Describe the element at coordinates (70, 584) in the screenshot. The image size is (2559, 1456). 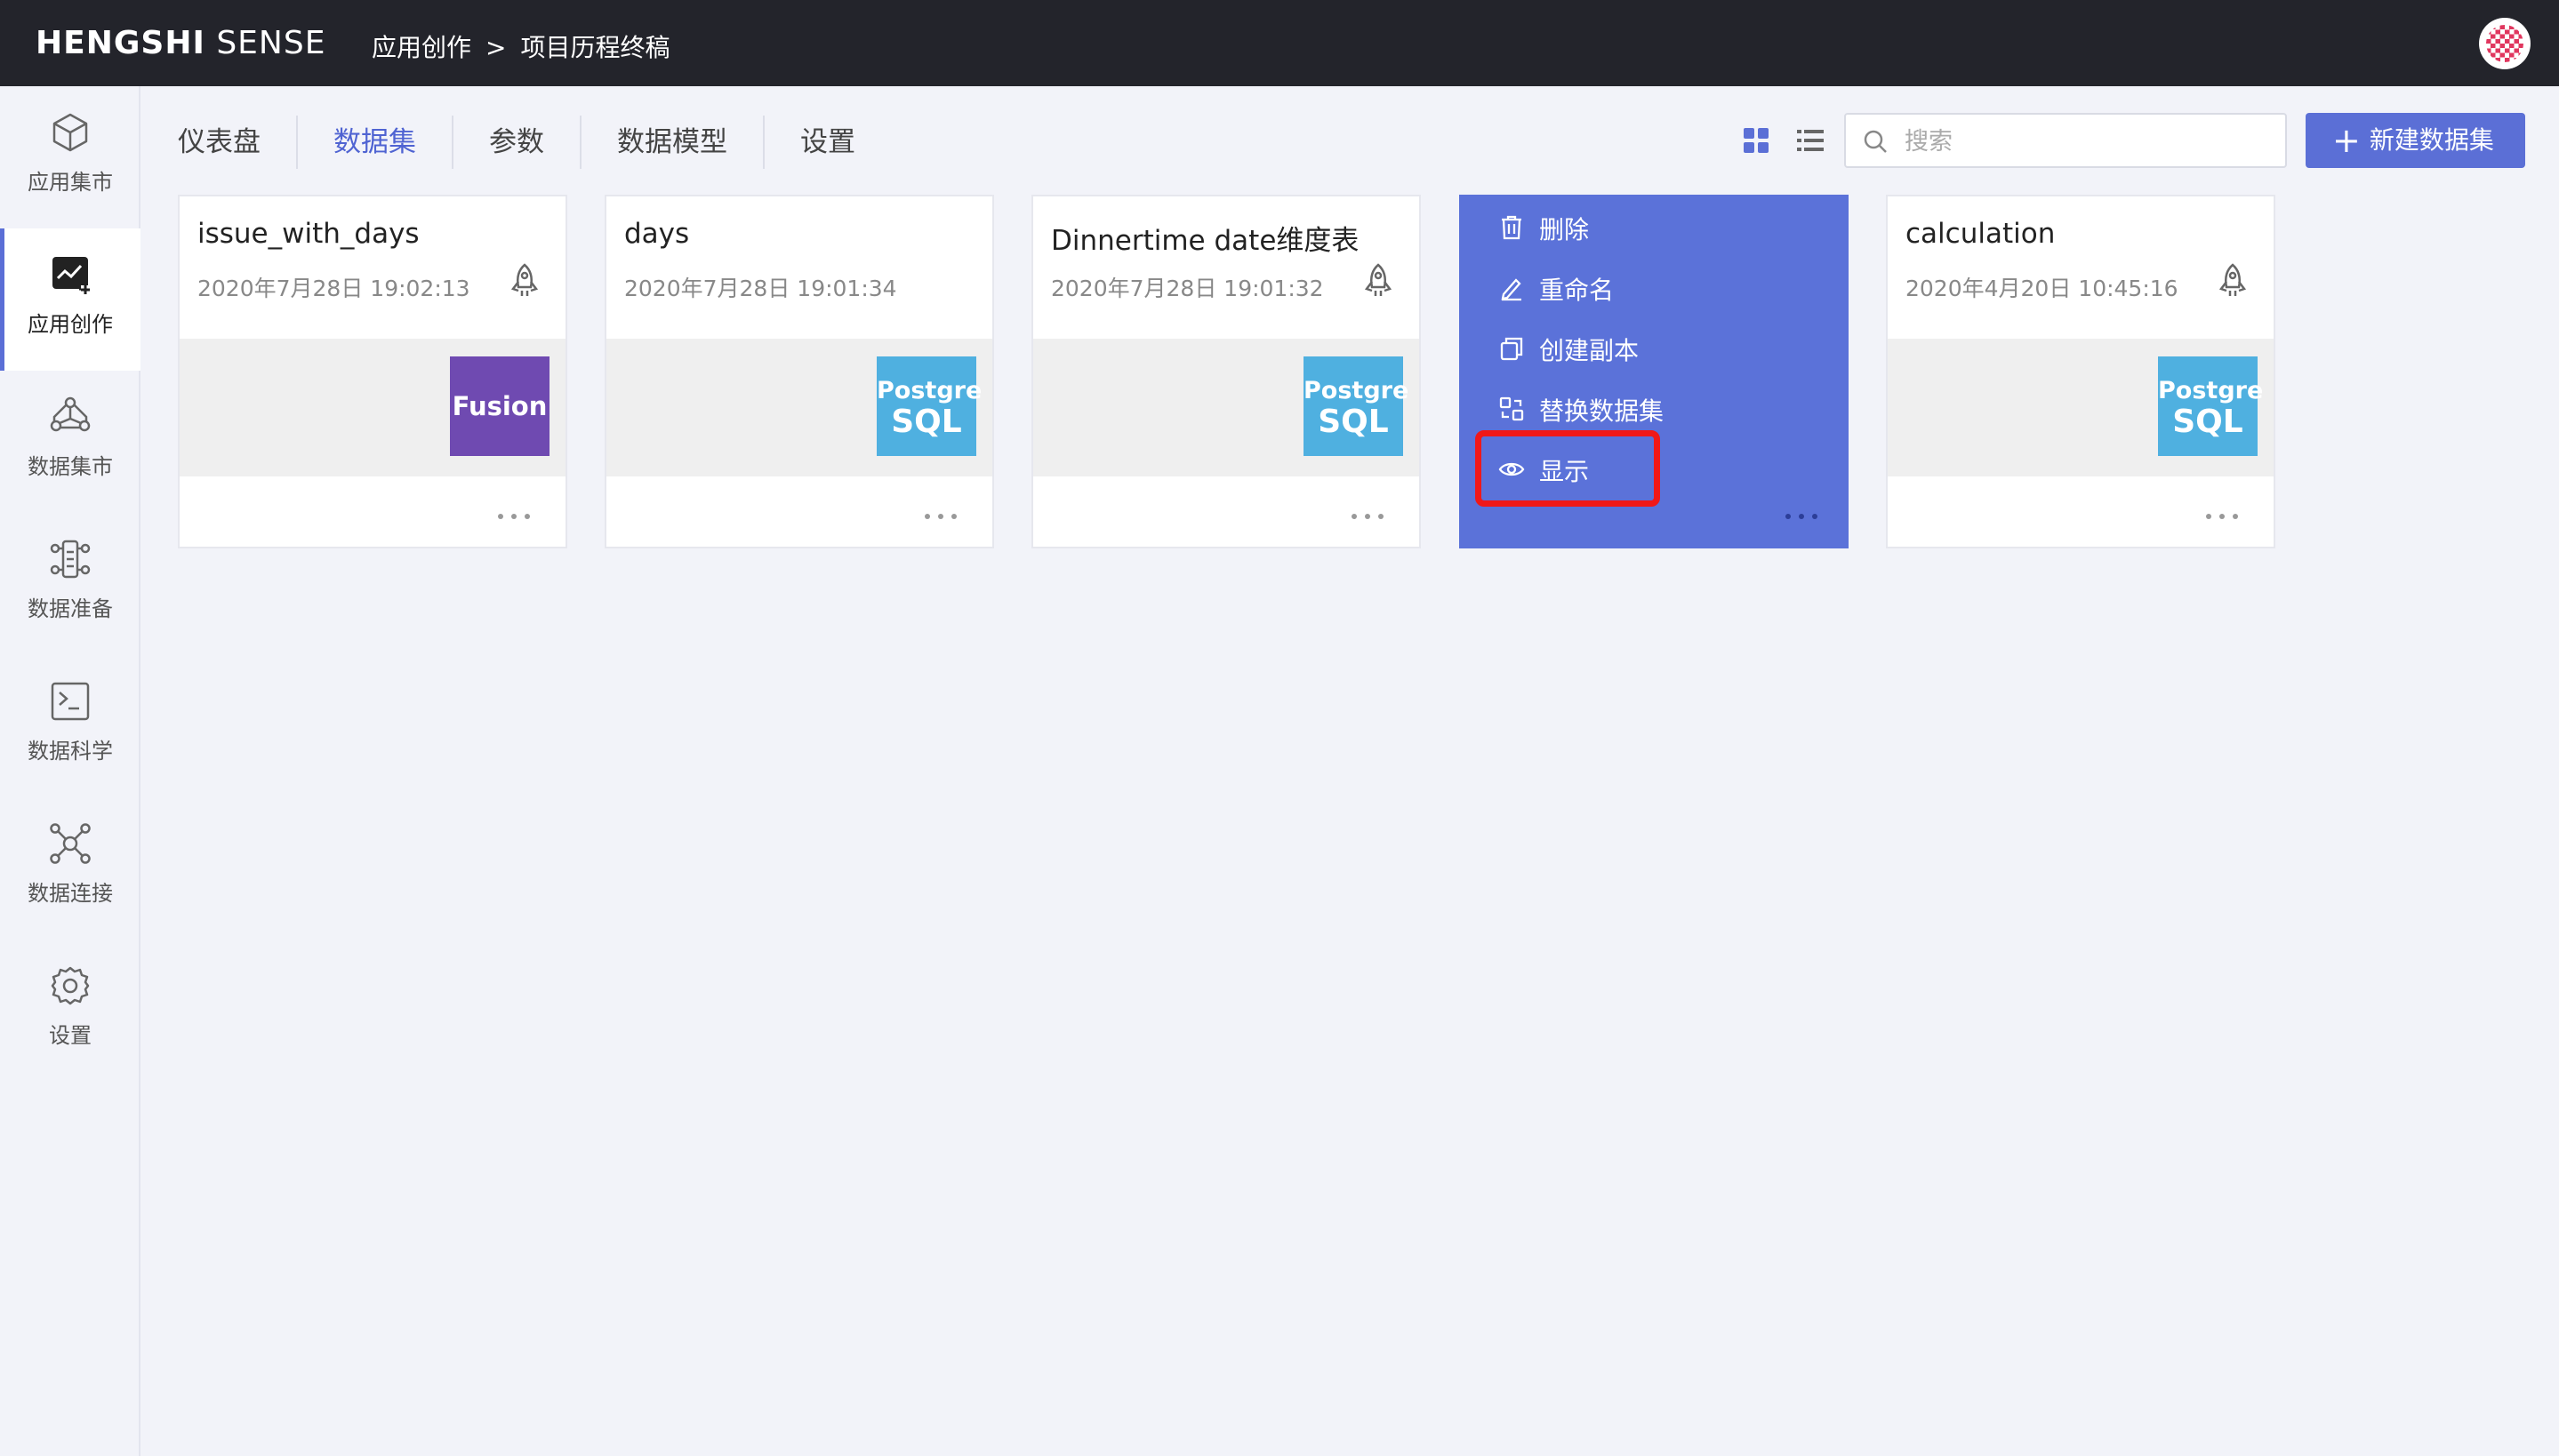
I see `sidebar-item-data-prep: 数据准备` at that location.